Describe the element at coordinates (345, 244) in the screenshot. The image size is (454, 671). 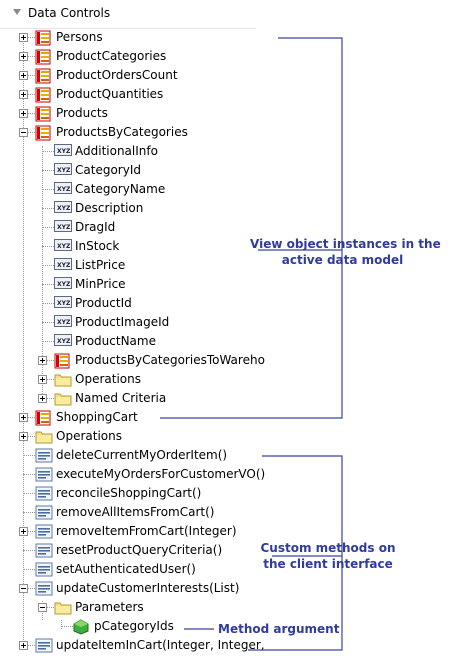
I see `callout-line-1: View object instances in the` at that location.